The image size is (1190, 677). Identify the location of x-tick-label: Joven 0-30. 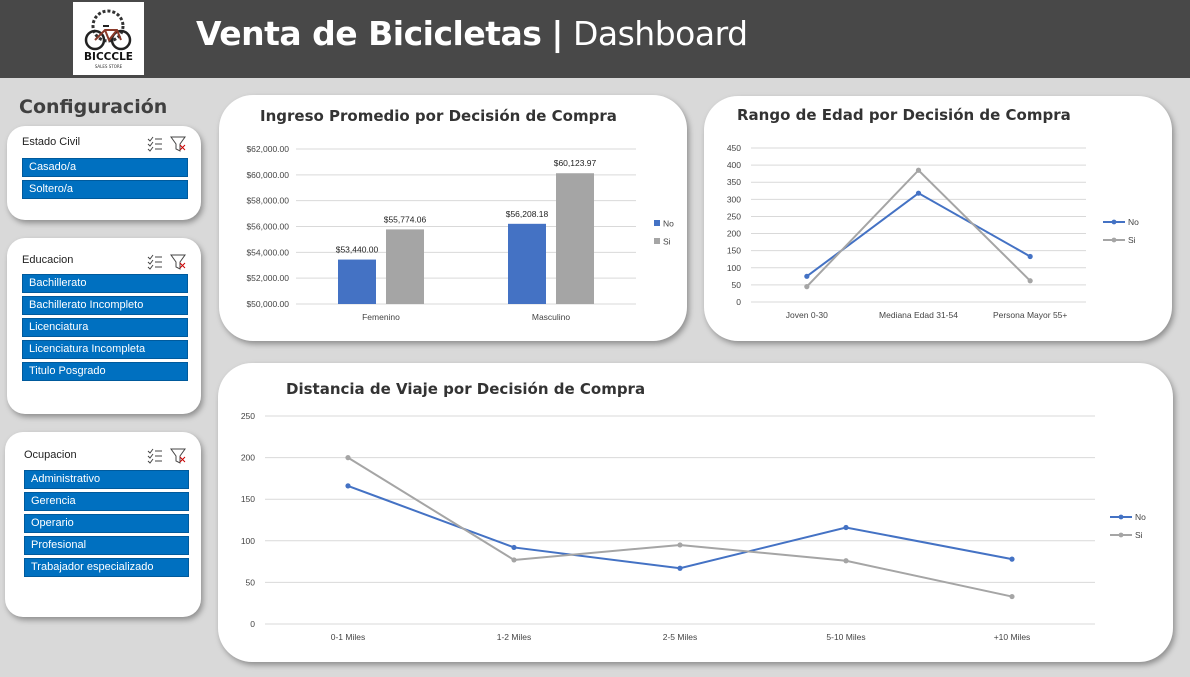
(807, 315).